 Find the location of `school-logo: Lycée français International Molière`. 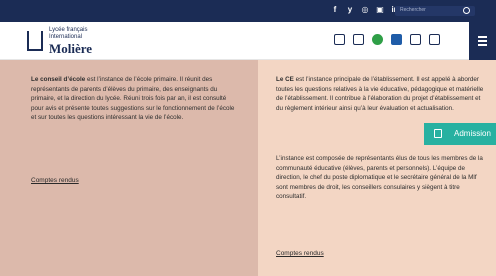

school-logo: Lycée français International Molière is located at coordinates (66, 41).